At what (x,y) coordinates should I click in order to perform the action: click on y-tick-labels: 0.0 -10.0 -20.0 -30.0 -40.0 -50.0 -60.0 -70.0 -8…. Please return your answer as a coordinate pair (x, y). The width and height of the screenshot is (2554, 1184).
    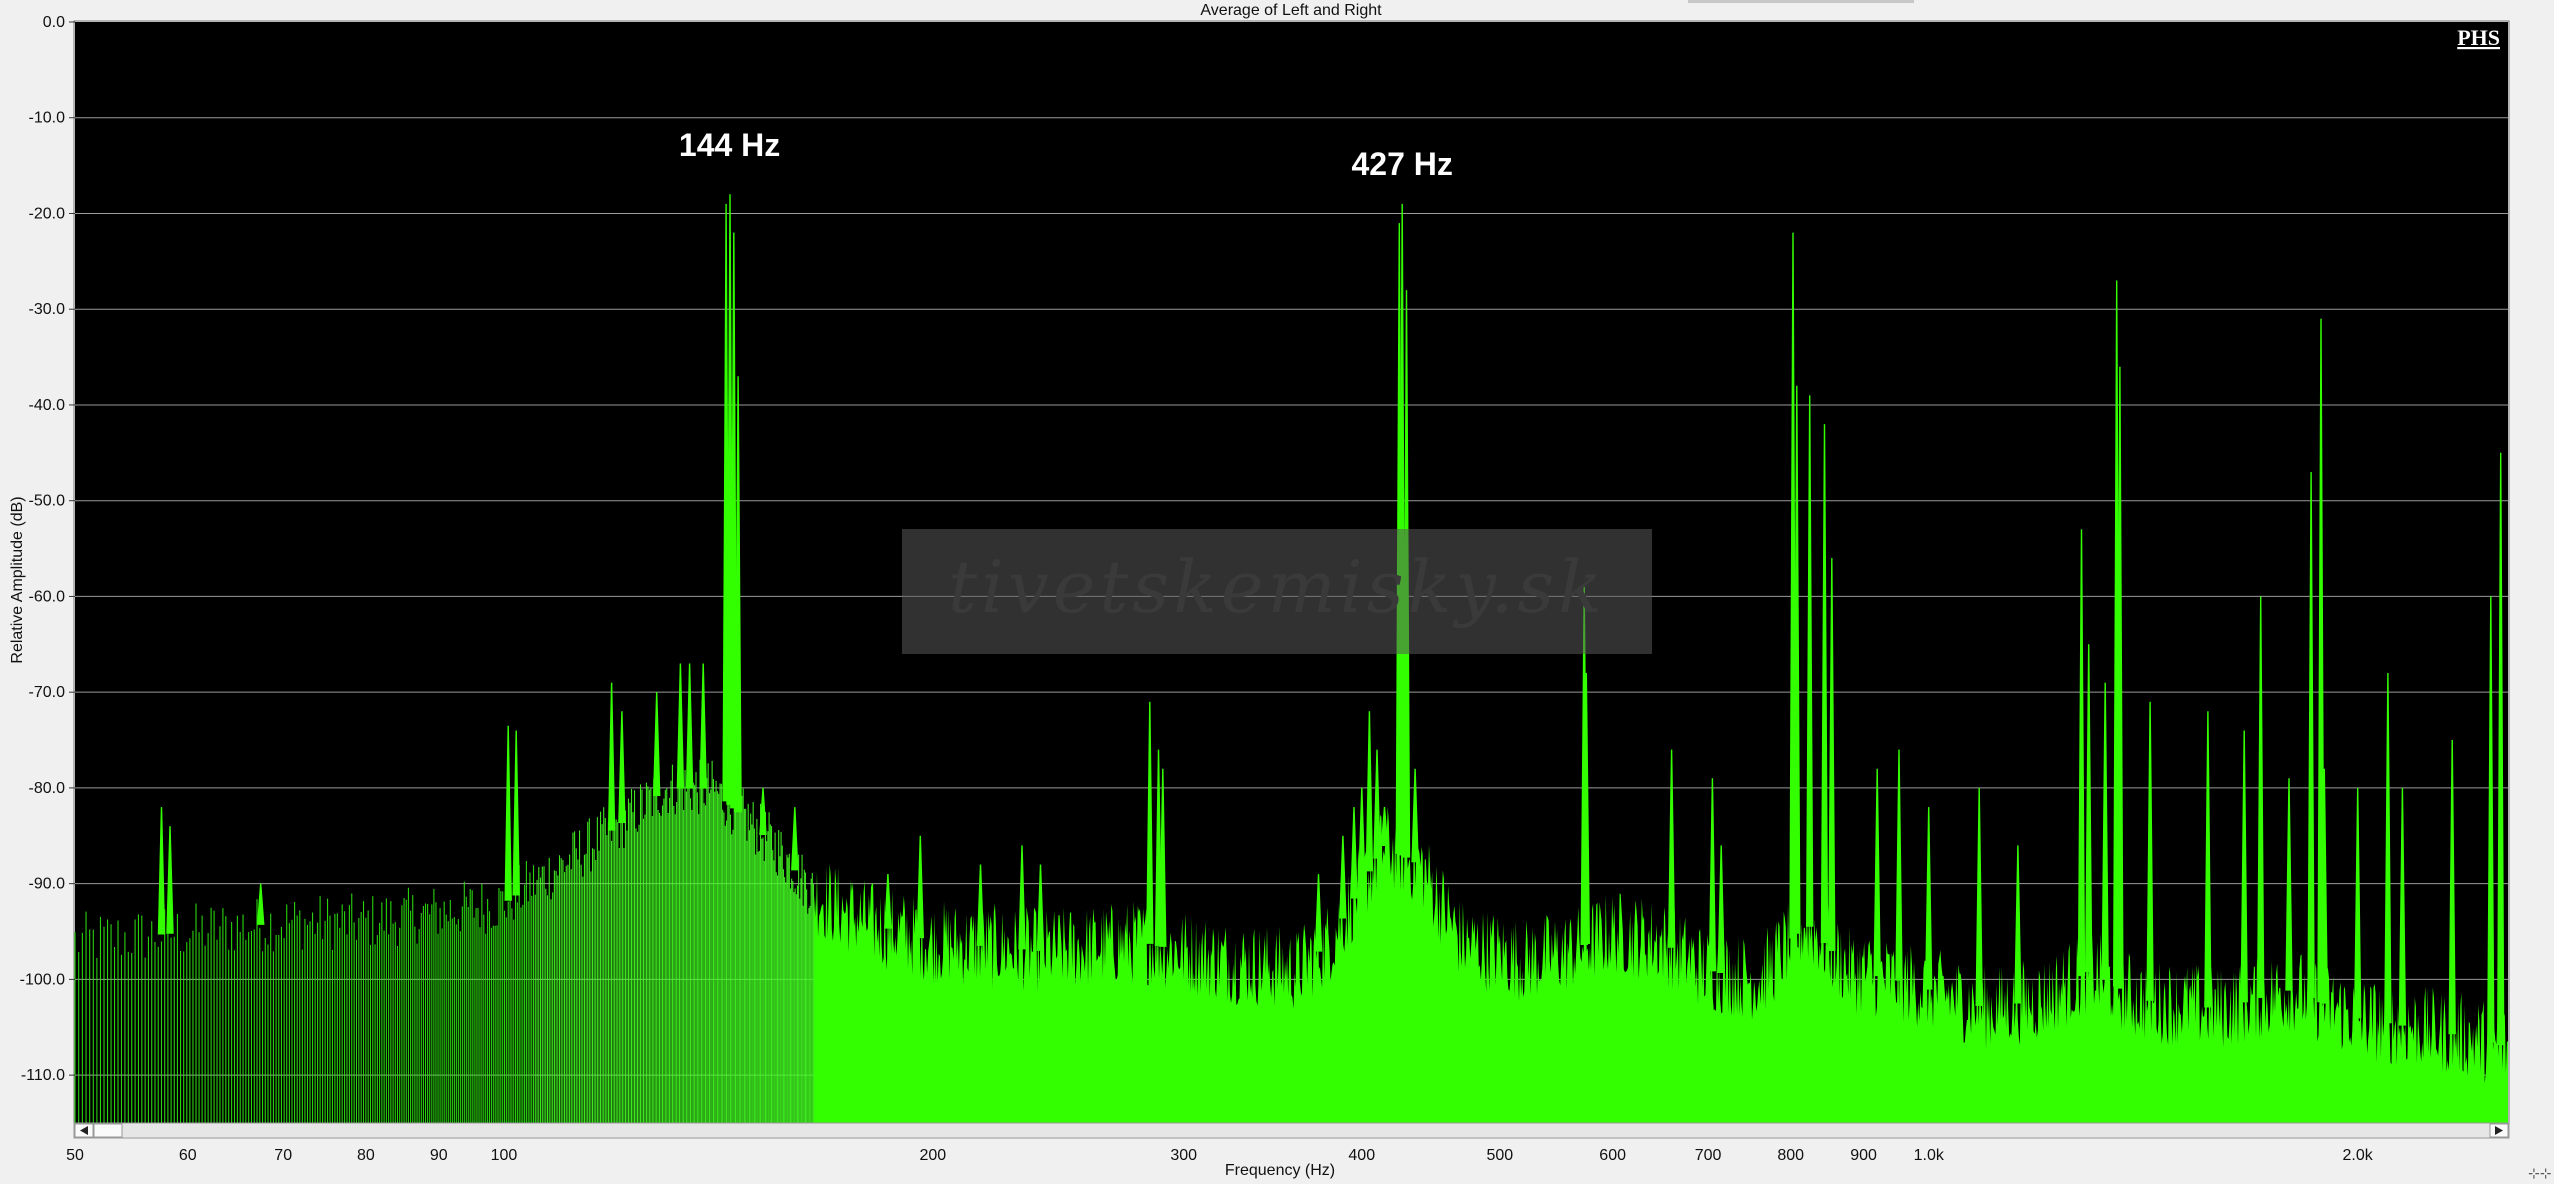
    Looking at the image, I should click on (47, 549).